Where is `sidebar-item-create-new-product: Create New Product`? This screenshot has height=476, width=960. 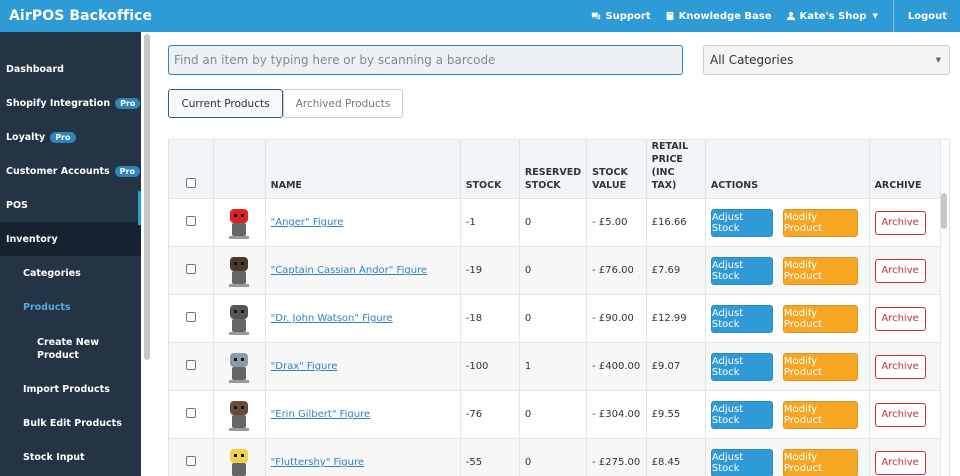
sidebar-item-create-new-product: Create New Product is located at coordinates (55, 349).